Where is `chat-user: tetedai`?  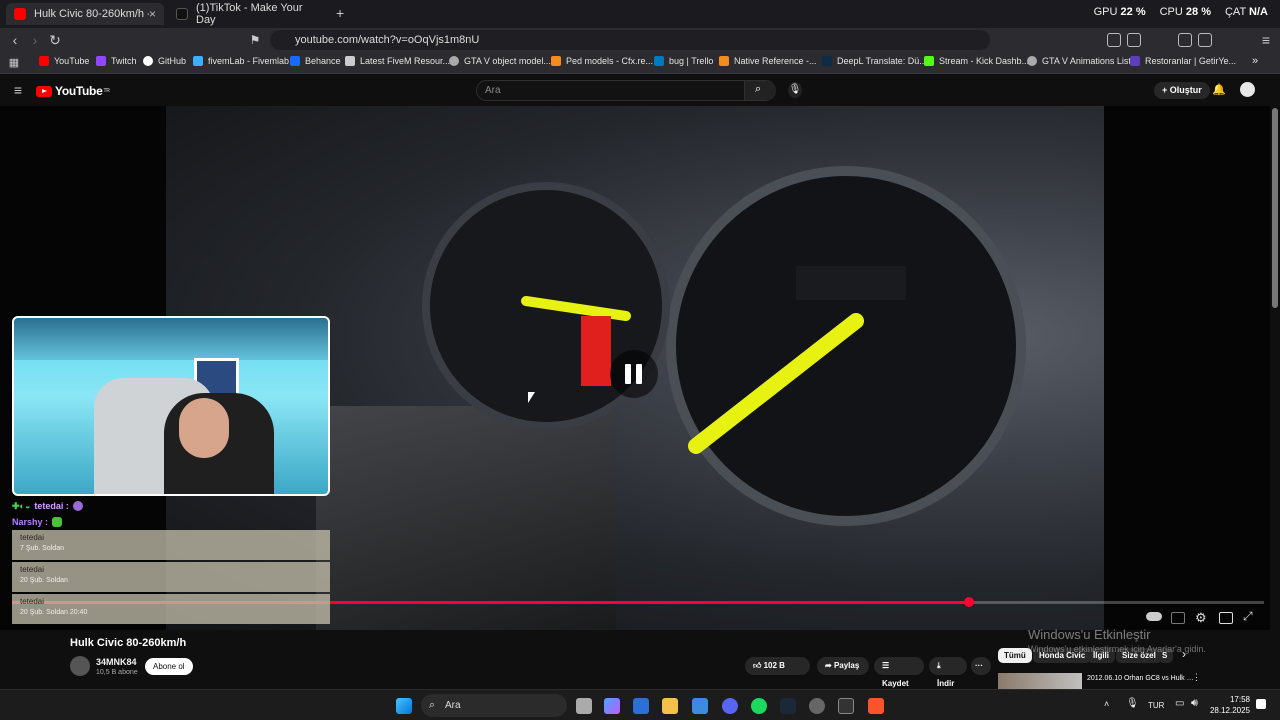 chat-user: tetedai is located at coordinates (32, 601).